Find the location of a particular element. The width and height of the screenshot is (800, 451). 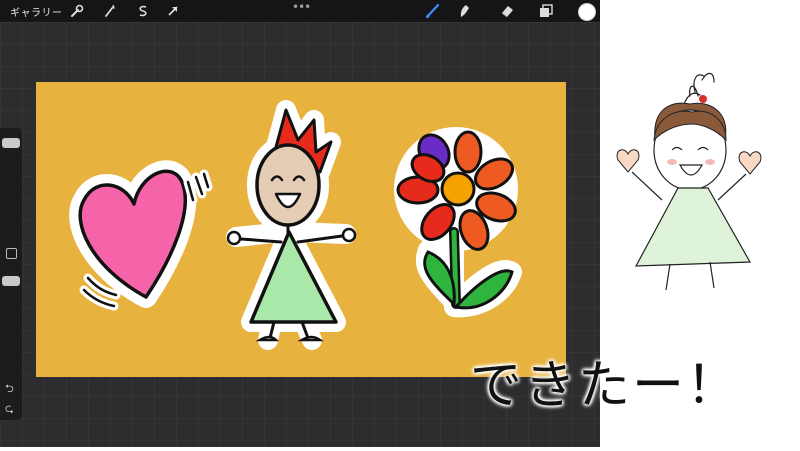

eraser-icon is located at coordinates (507, 11).